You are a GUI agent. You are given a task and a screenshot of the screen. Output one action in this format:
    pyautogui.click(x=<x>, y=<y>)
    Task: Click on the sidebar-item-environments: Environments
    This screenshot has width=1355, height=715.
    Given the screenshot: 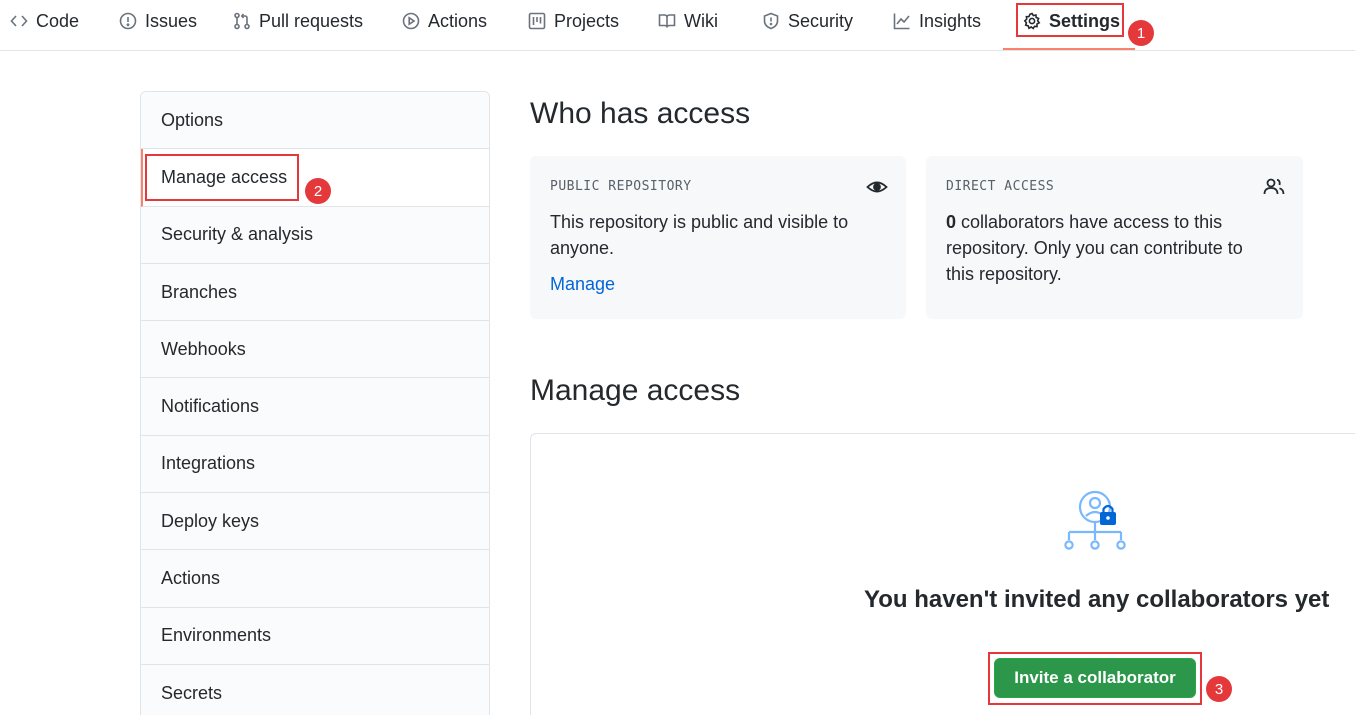 What is the action you would take?
    pyautogui.click(x=315, y=636)
    